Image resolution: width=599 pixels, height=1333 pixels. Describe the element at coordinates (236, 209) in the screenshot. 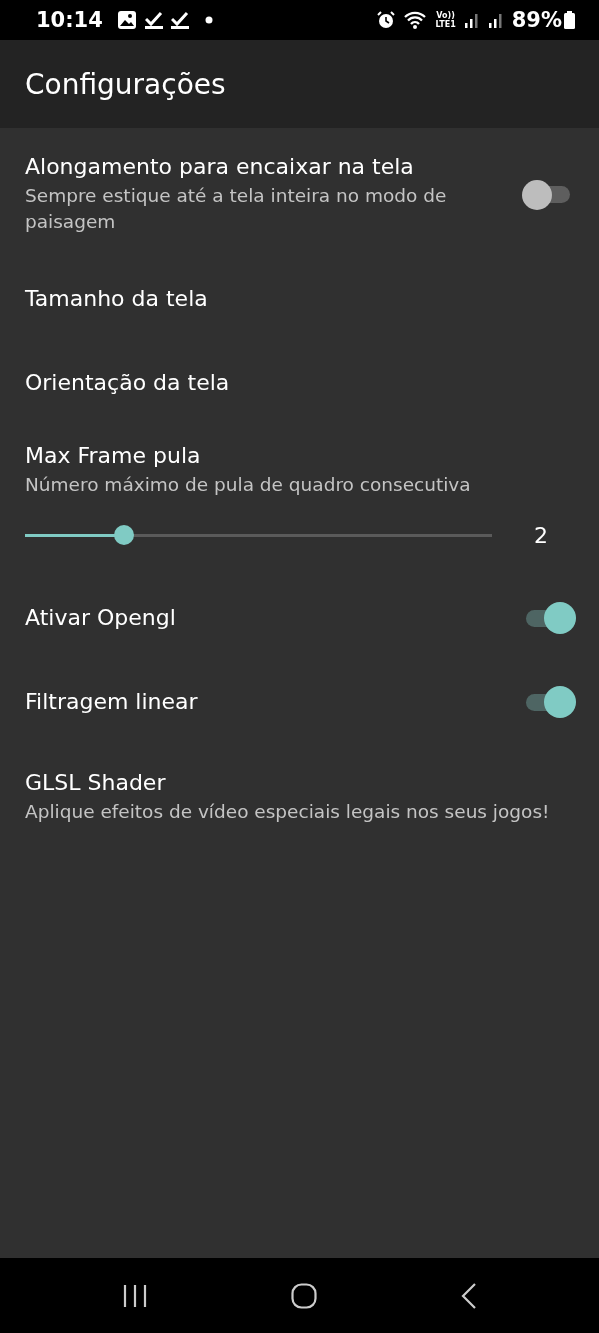

I see `setting-summary: Sempre estique até a tela inteira no modo de paisagem` at that location.